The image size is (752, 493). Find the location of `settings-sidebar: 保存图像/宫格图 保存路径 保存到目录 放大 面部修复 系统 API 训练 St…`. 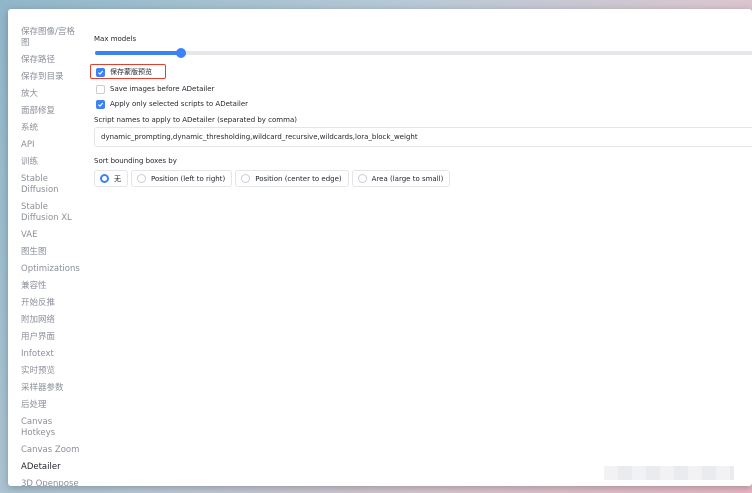

settings-sidebar: 保存图像/宫格图 保存路径 保存到目录 放大 面部修复 系统 API 训练 St… is located at coordinates (47, 247).